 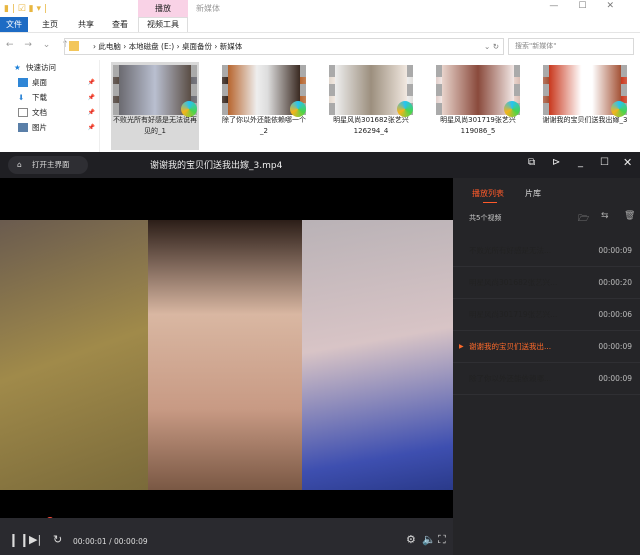 What do you see at coordinates (25, 9) in the screenshot?
I see `quick-access-toolbar: ▮ | ☑ ▮ ▾ |` at bounding box center [25, 9].